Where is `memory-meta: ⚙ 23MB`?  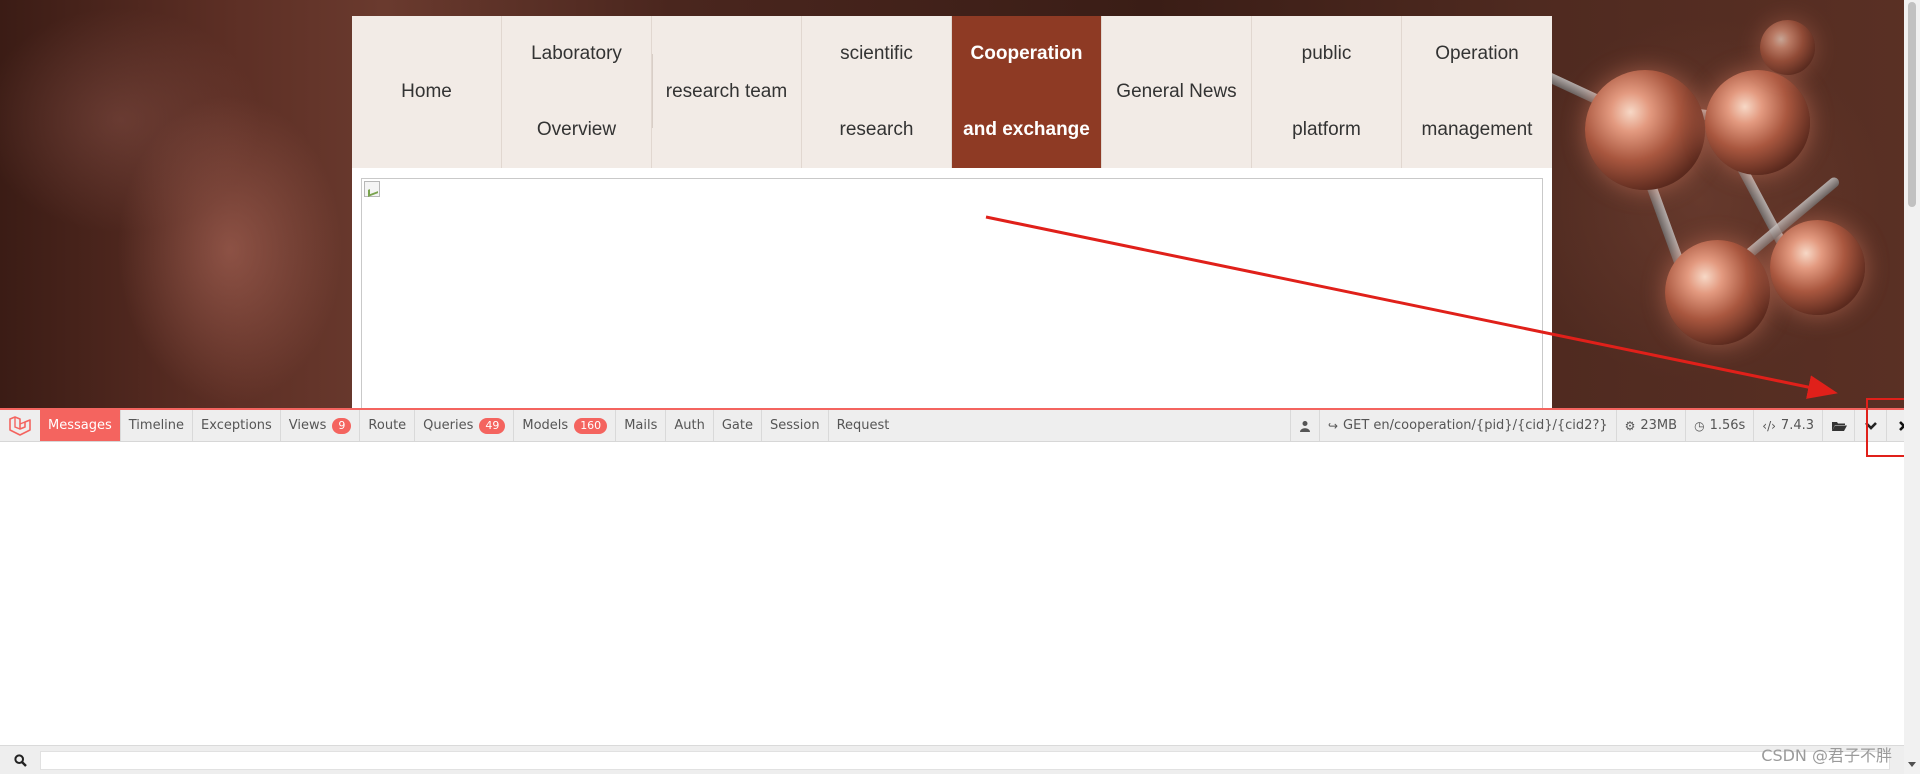 memory-meta: ⚙ 23MB is located at coordinates (1650, 425).